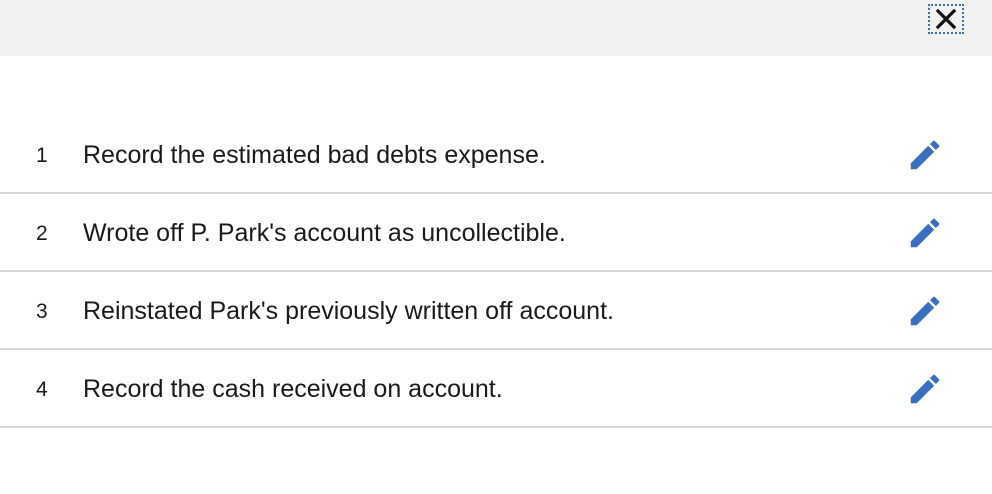 The width and height of the screenshot is (992, 494). Describe the element at coordinates (42, 155) in the screenshot. I see `item-number: 1` at that location.